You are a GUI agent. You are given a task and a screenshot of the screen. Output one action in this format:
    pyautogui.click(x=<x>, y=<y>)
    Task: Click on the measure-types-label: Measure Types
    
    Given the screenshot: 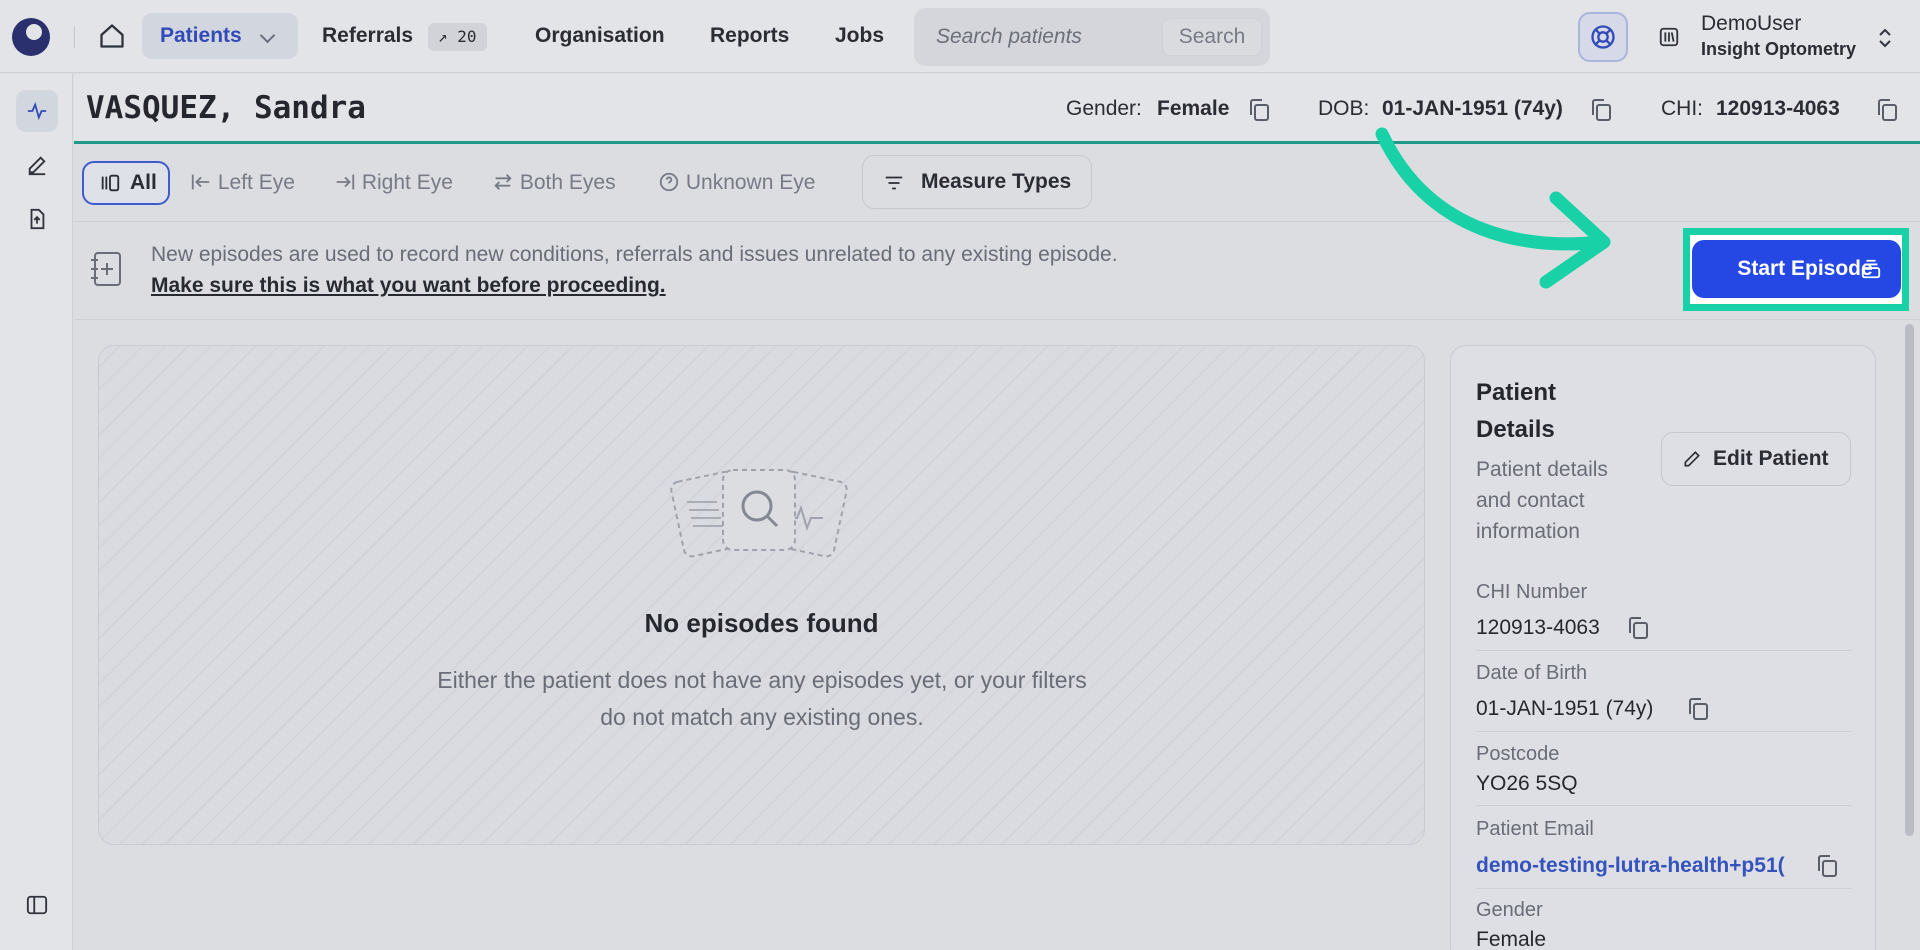 What is the action you would take?
    pyautogui.click(x=996, y=181)
    